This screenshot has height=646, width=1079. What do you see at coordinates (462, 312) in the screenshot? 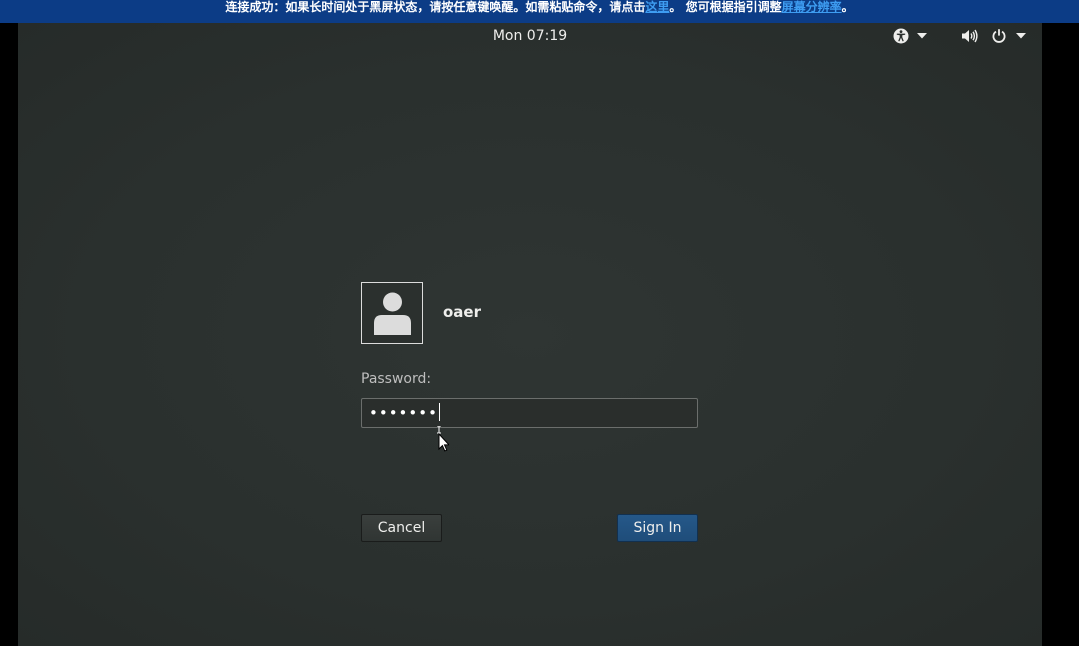
I see `username-label: oaer` at bounding box center [462, 312].